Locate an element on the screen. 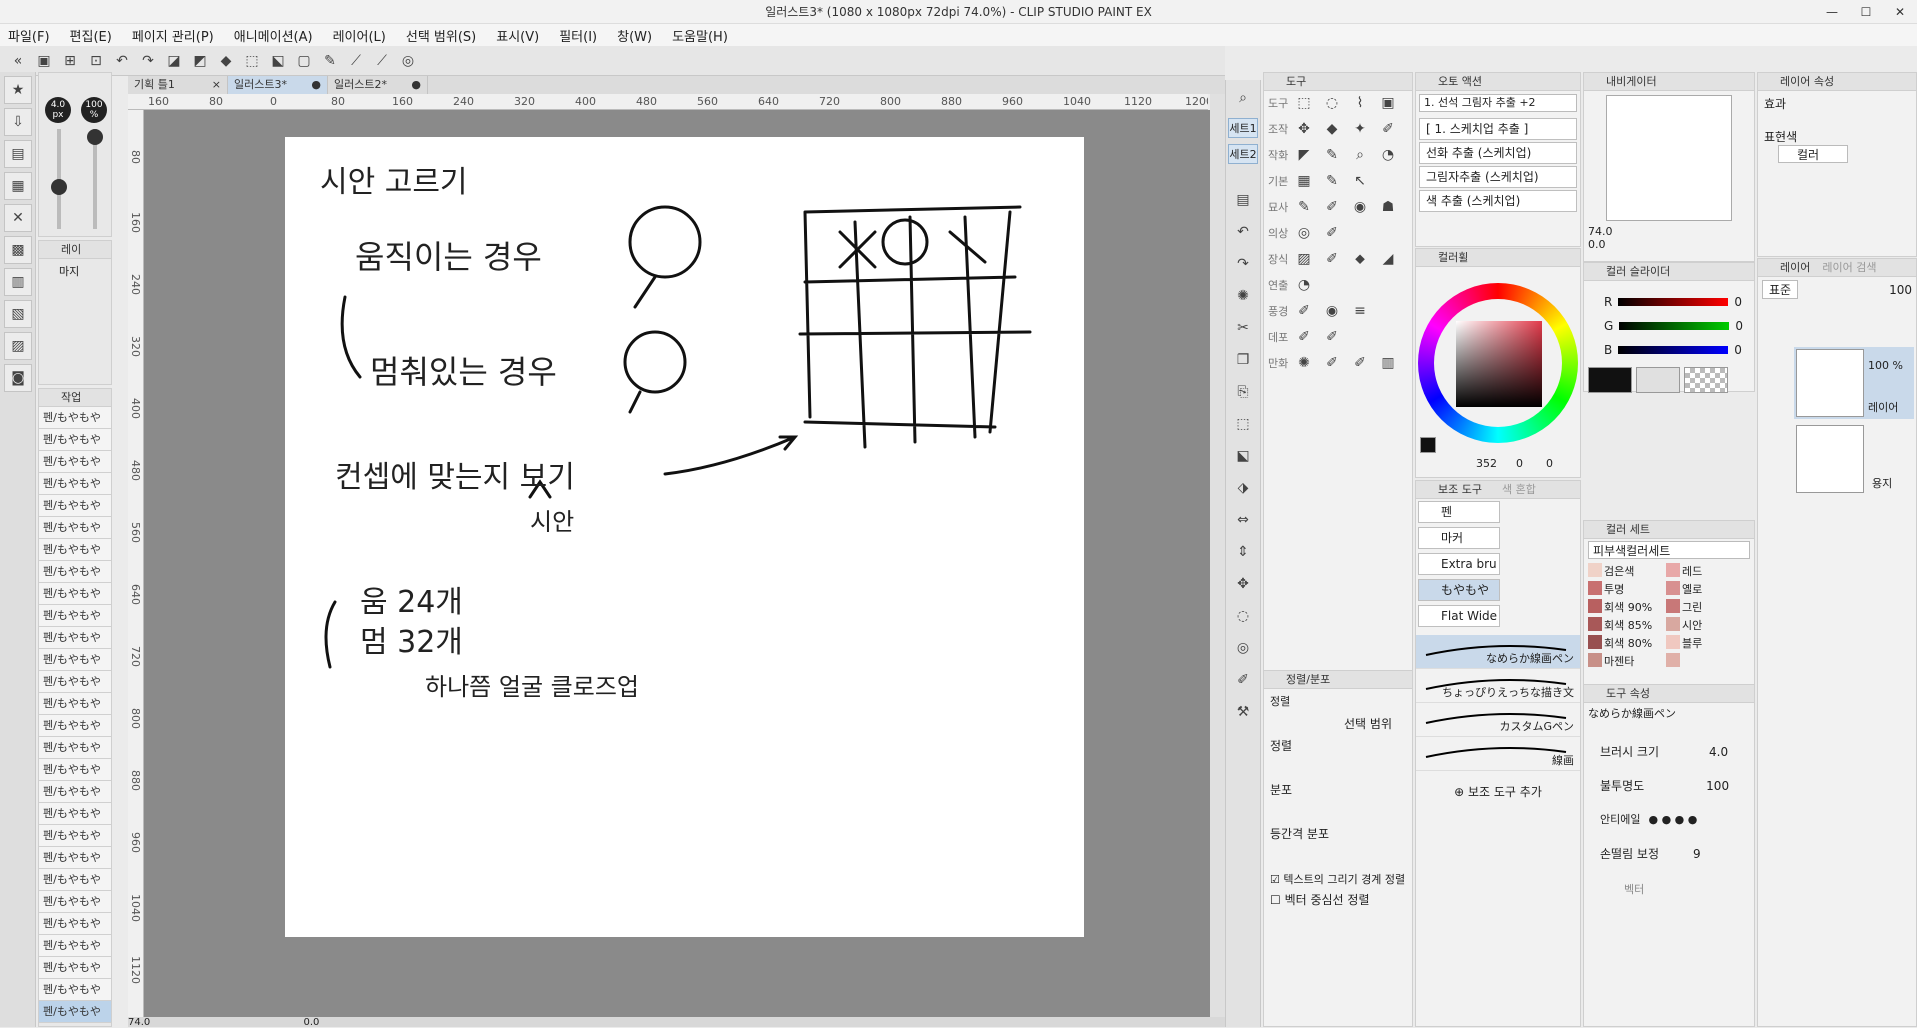  folder-icon: ▨ is located at coordinates (18, 346).